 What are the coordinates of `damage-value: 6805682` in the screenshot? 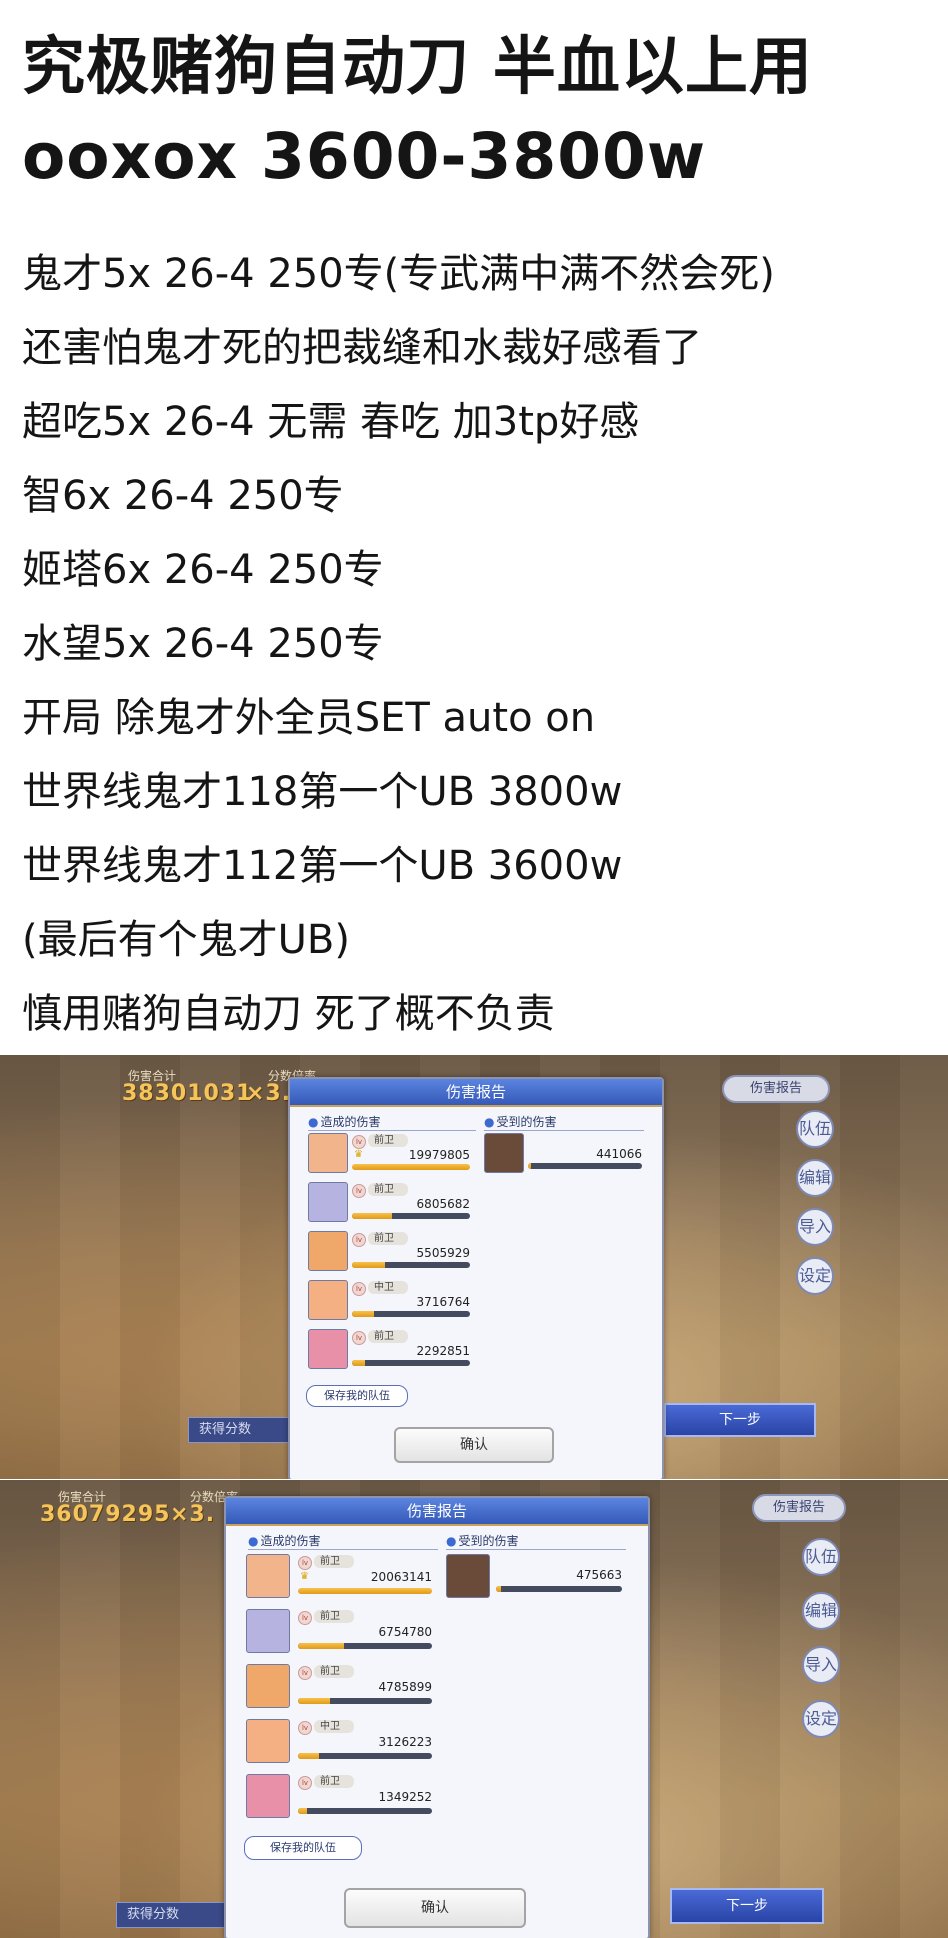 It's located at (443, 1204).